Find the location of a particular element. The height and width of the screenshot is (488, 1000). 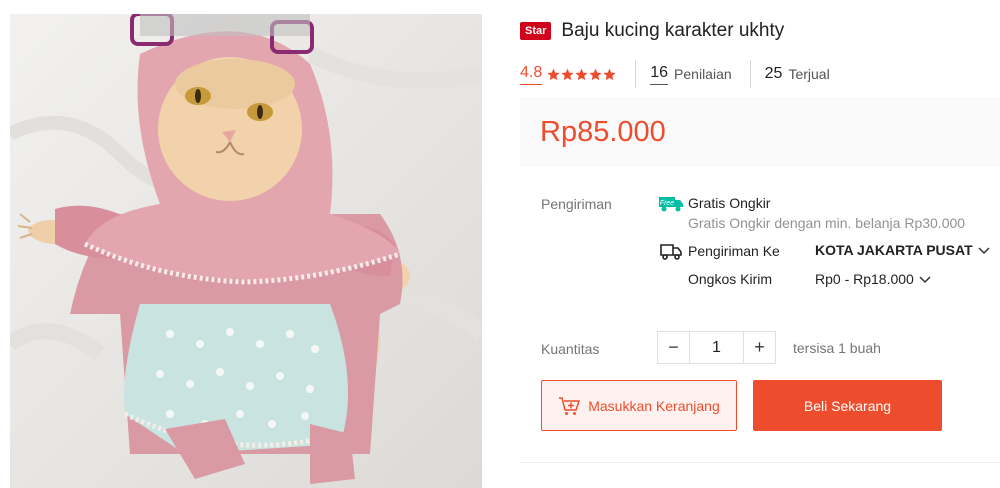

add-cart-icon is located at coordinates (570, 405).